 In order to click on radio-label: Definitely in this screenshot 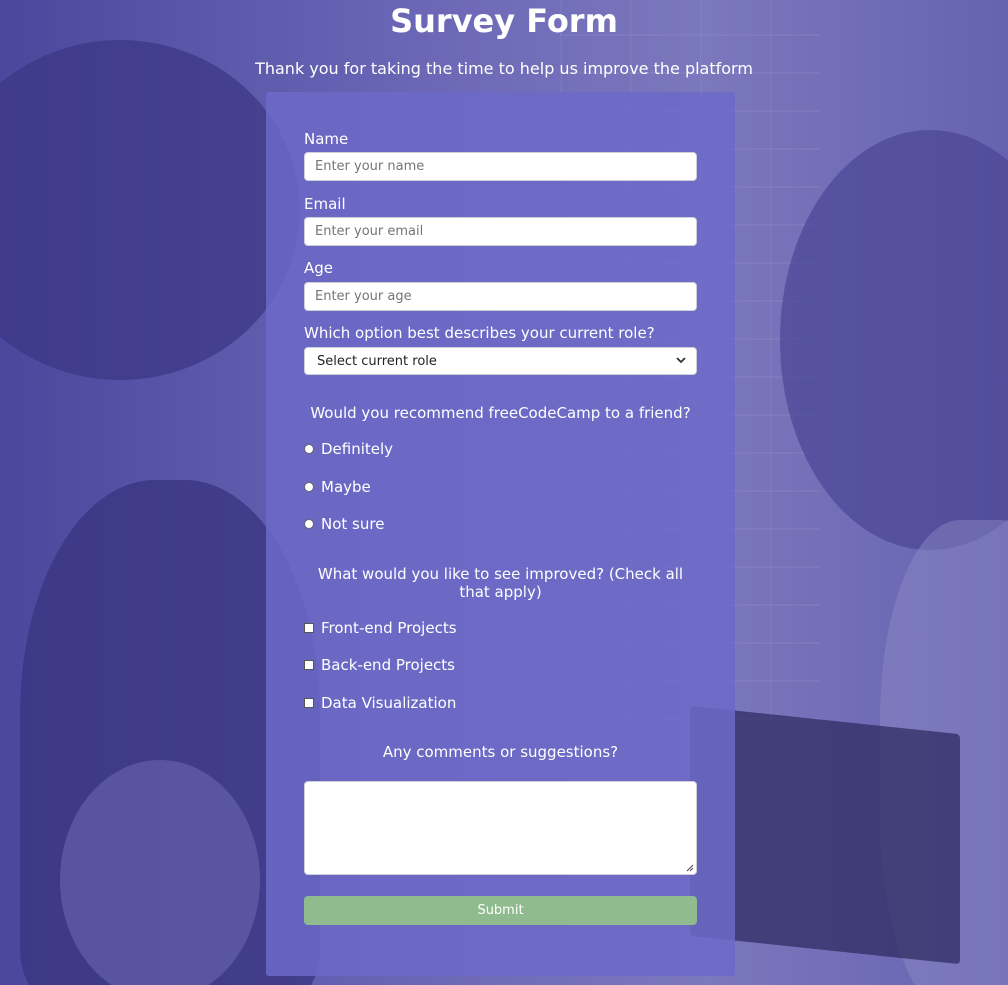, I will do `click(357, 449)`.